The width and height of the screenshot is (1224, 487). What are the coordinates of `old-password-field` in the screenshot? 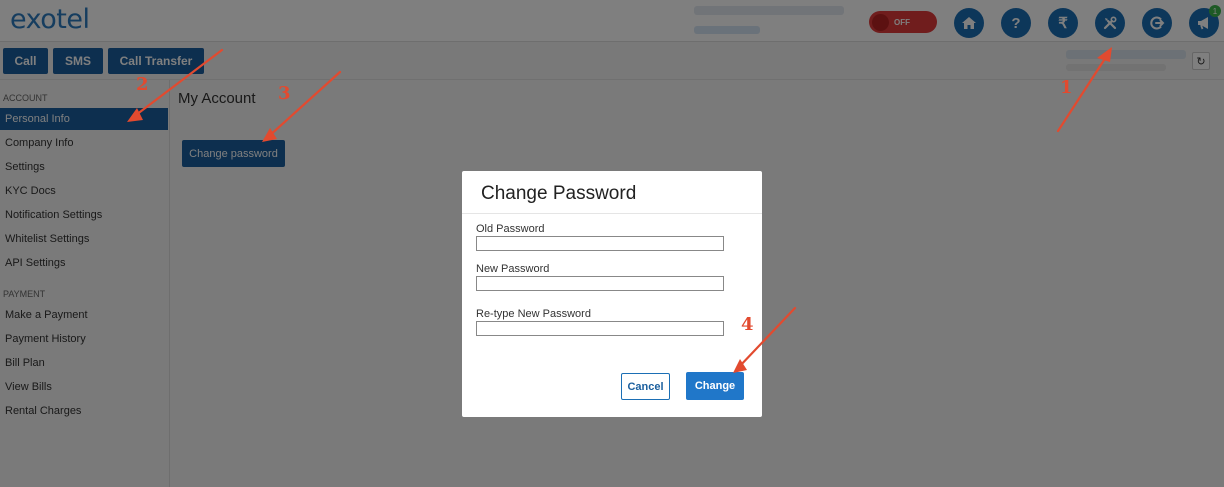 It's located at (600, 243).